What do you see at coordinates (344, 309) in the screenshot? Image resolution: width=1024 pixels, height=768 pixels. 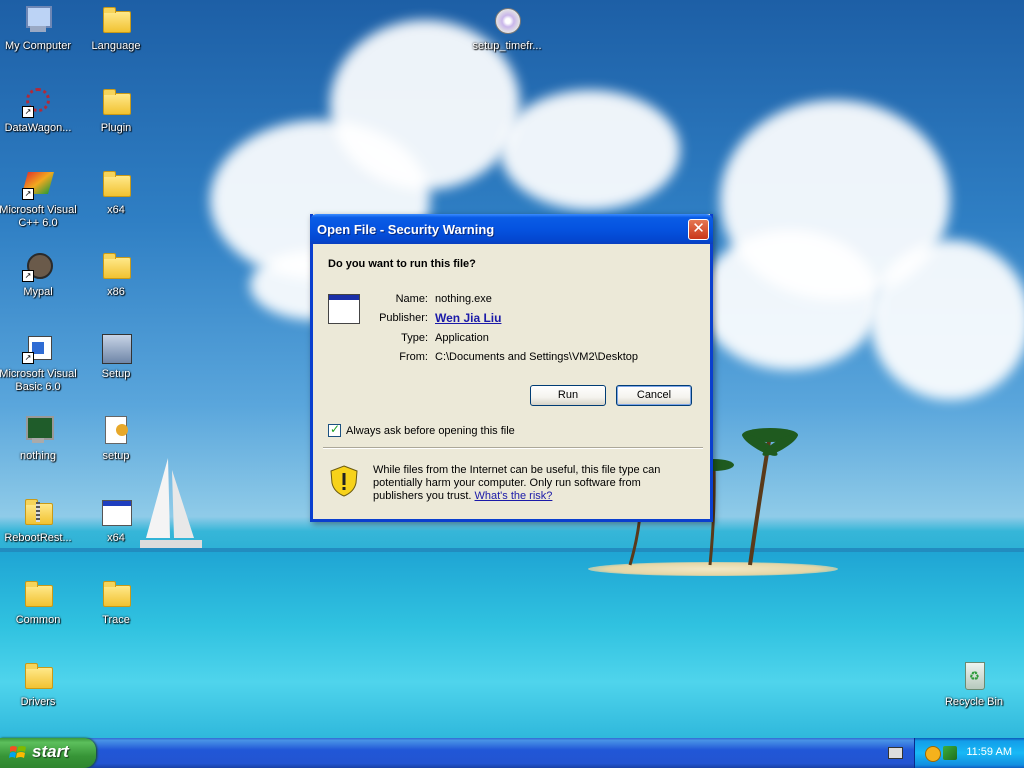 I see `application-file-icon` at bounding box center [344, 309].